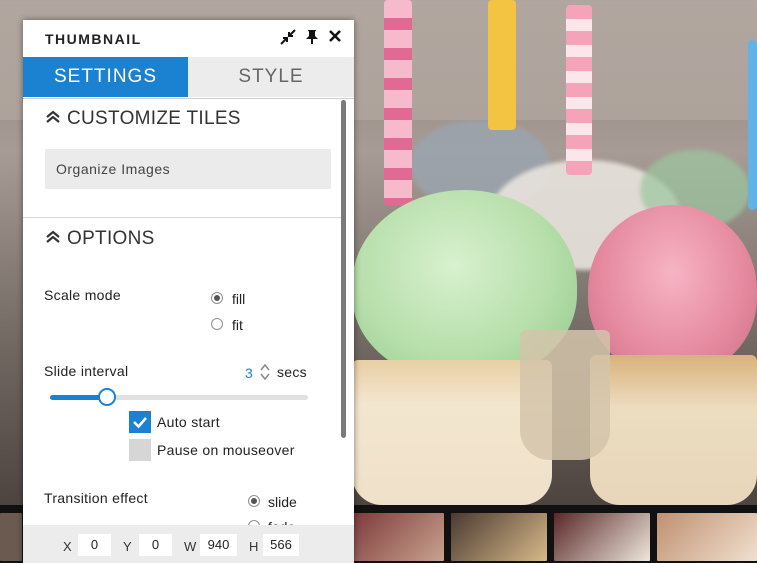  Describe the element at coordinates (292, 372) in the screenshot. I see `slide-interval-unit: secs` at that location.